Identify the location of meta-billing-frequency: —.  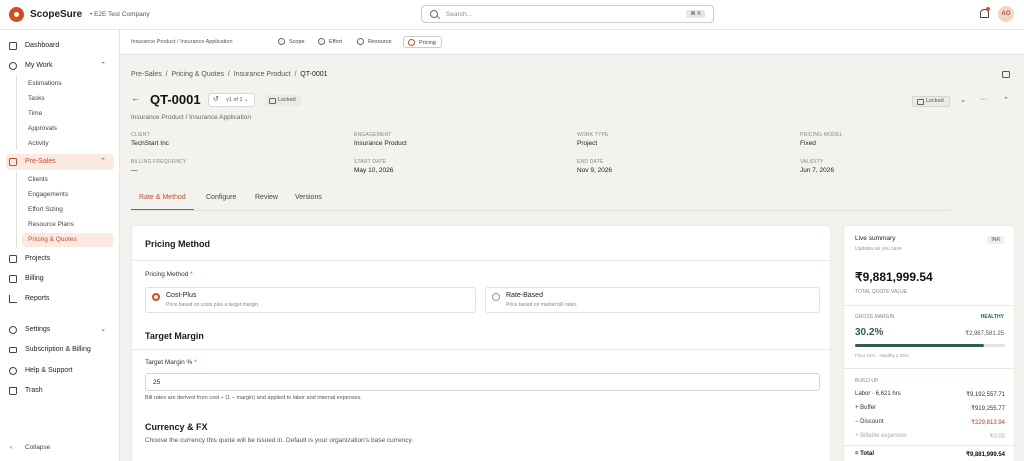
(134, 170).